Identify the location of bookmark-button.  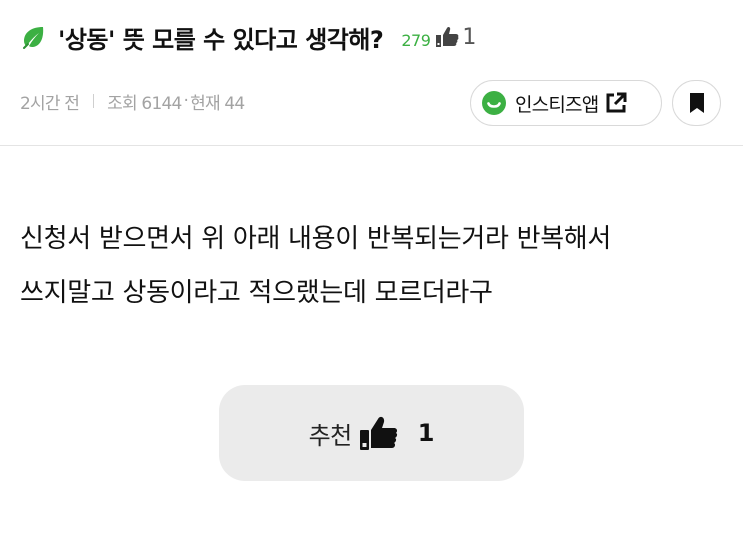
(696, 103).